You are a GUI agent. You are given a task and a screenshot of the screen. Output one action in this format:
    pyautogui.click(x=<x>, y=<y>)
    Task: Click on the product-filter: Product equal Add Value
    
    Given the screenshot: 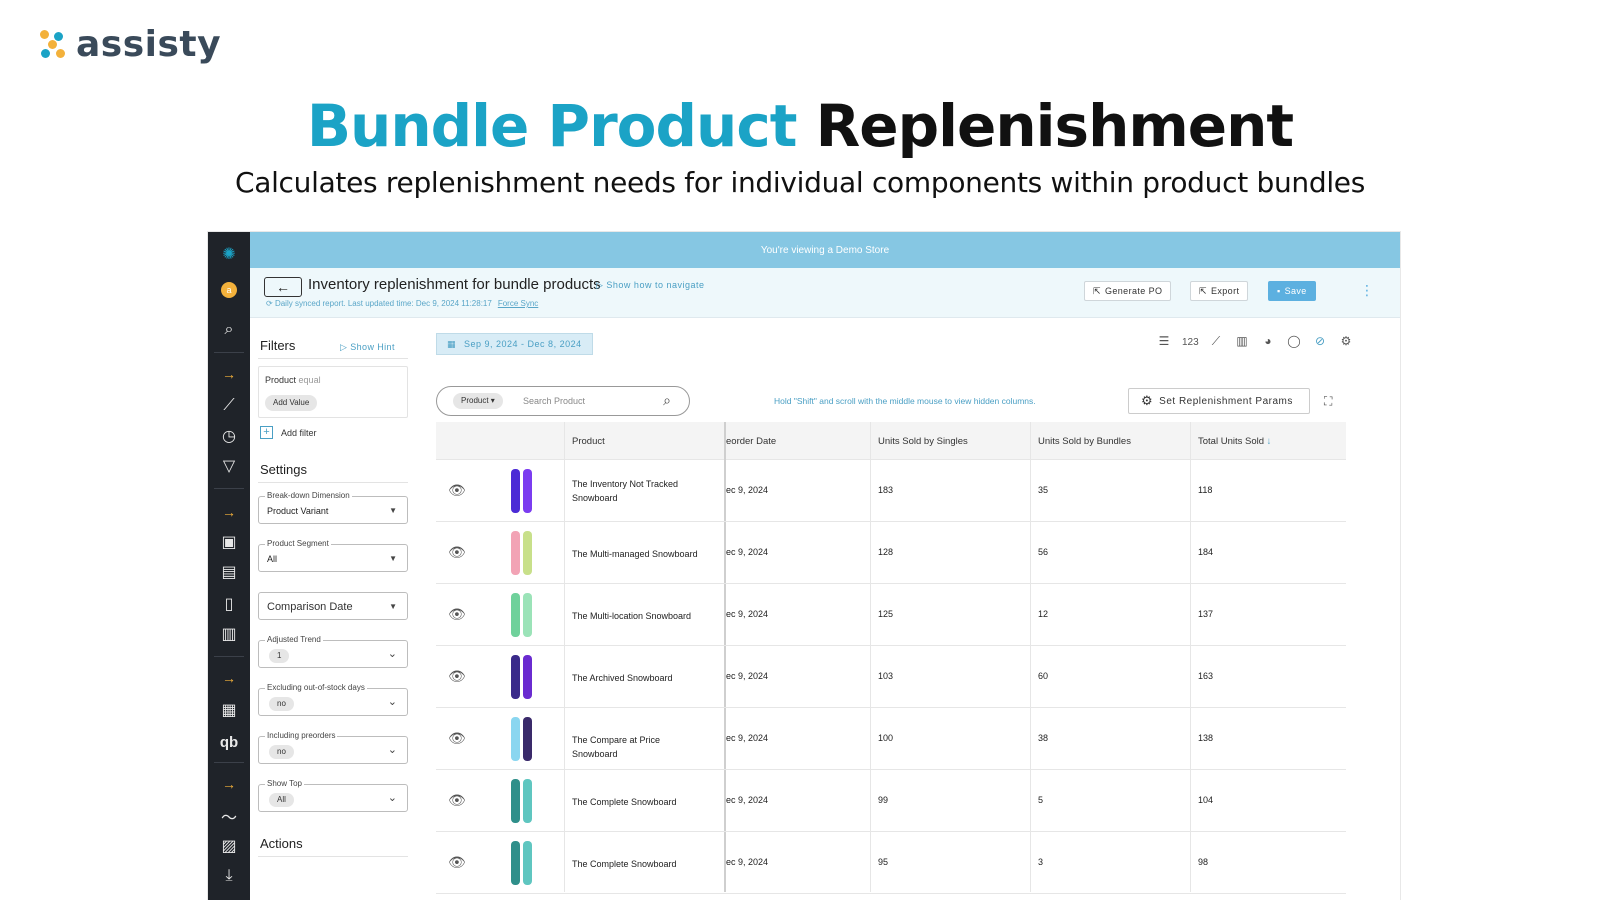 What is the action you would take?
    pyautogui.click(x=333, y=392)
    